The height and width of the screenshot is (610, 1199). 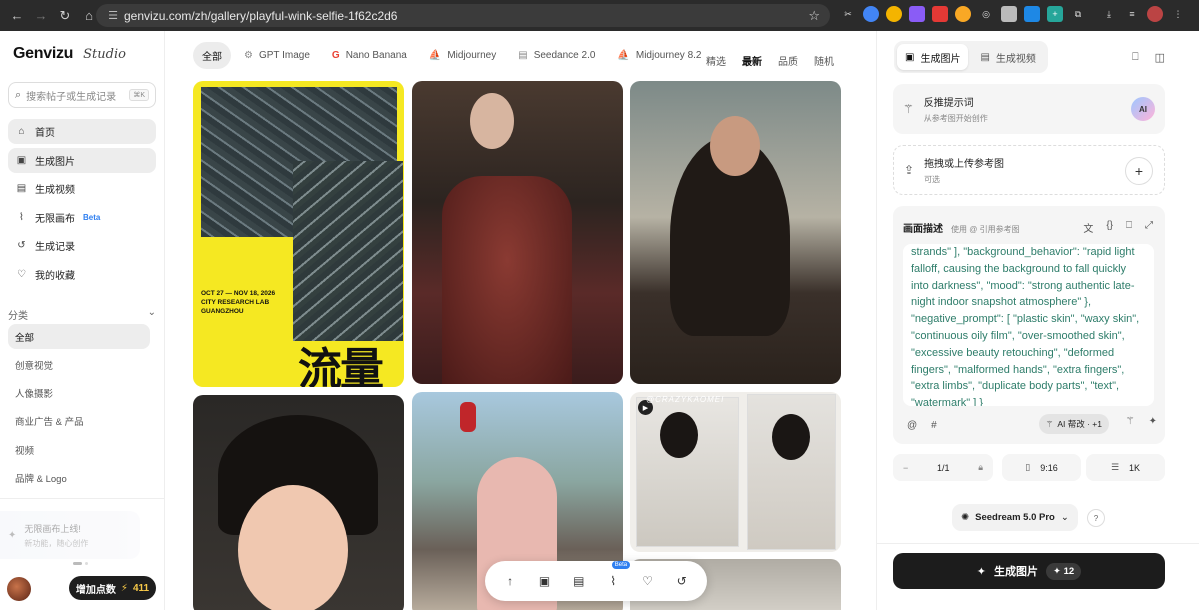 I want to click on sort-latest: 最新, so click(x=752, y=60).